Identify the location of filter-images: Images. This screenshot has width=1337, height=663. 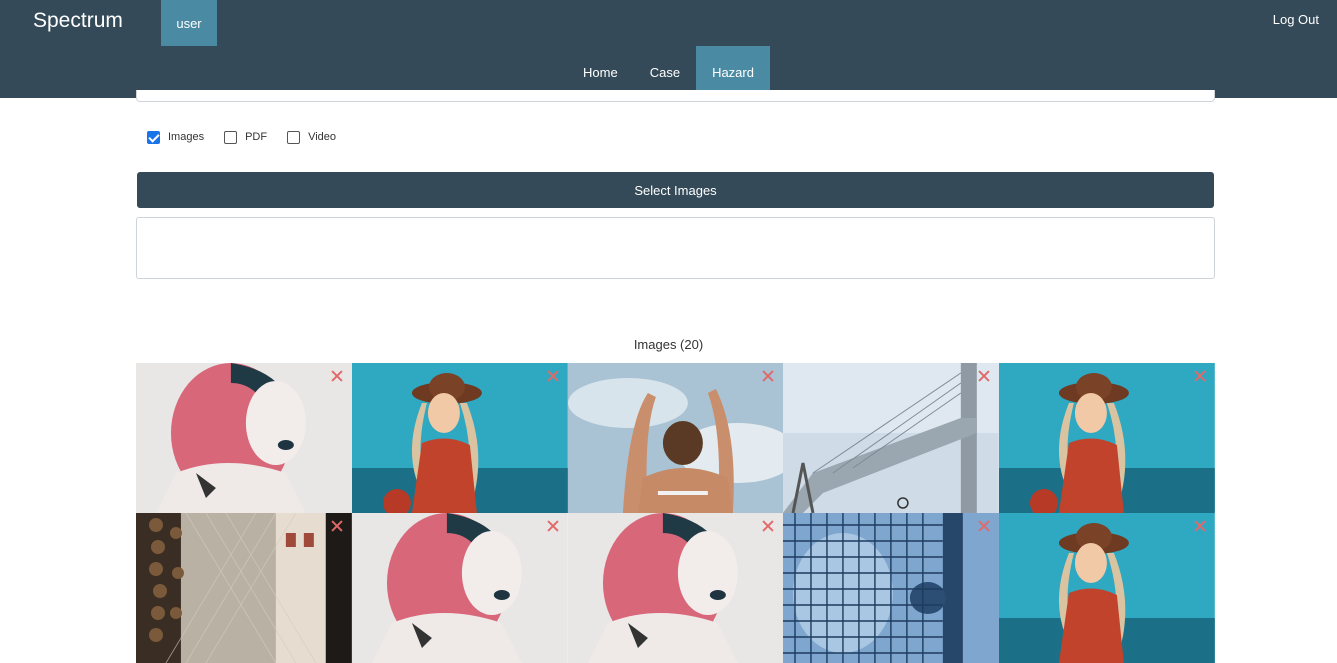
(176, 137).